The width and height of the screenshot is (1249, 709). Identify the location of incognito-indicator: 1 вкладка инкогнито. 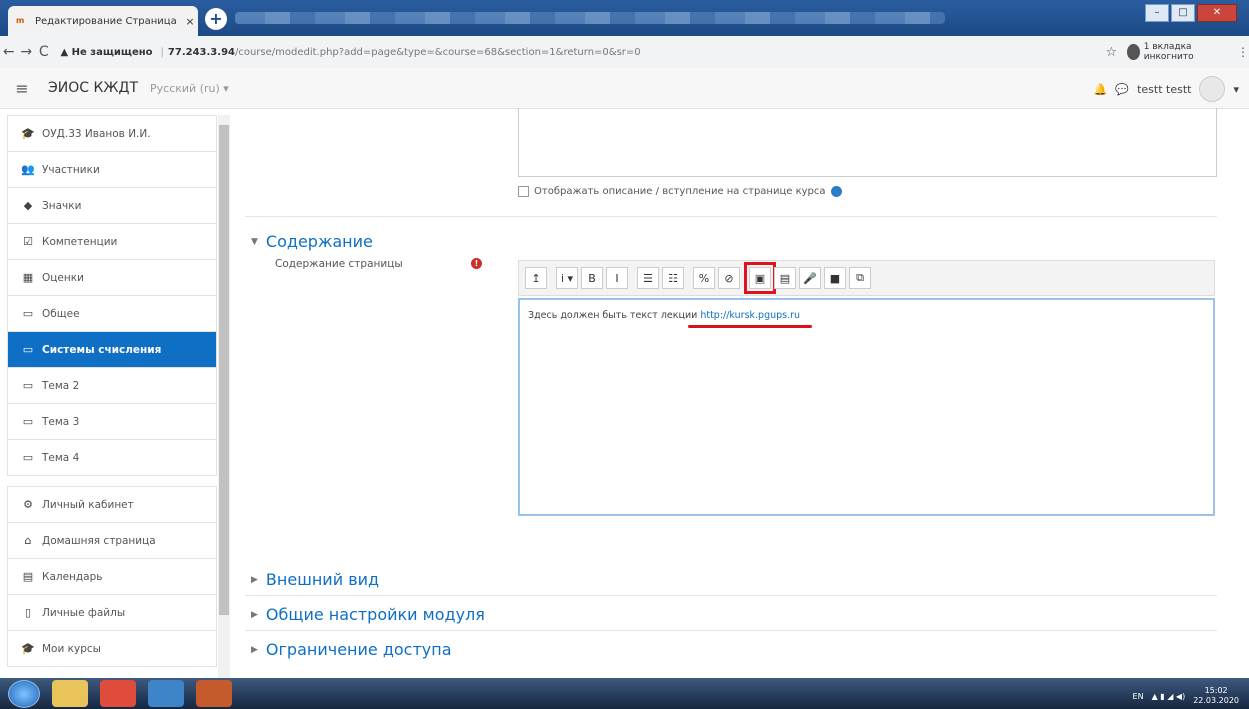
(1175, 52).